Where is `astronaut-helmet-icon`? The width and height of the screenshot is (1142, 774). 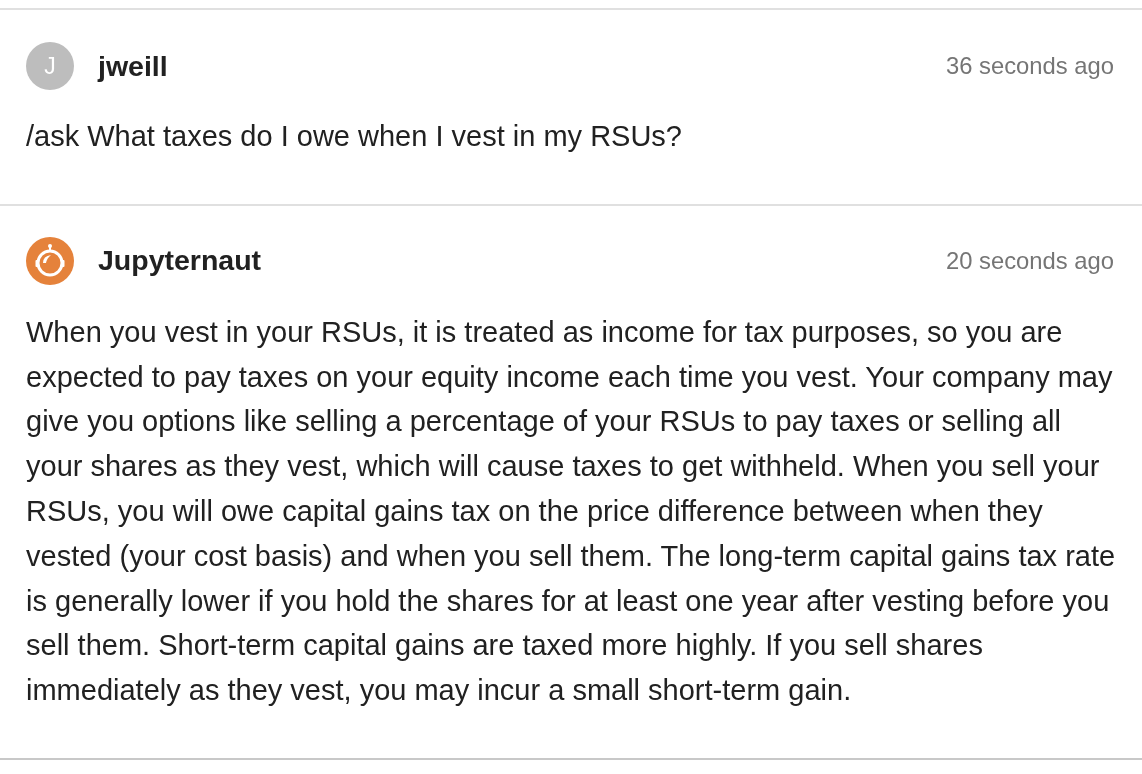
astronaut-helmet-icon is located at coordinates (50, 260).